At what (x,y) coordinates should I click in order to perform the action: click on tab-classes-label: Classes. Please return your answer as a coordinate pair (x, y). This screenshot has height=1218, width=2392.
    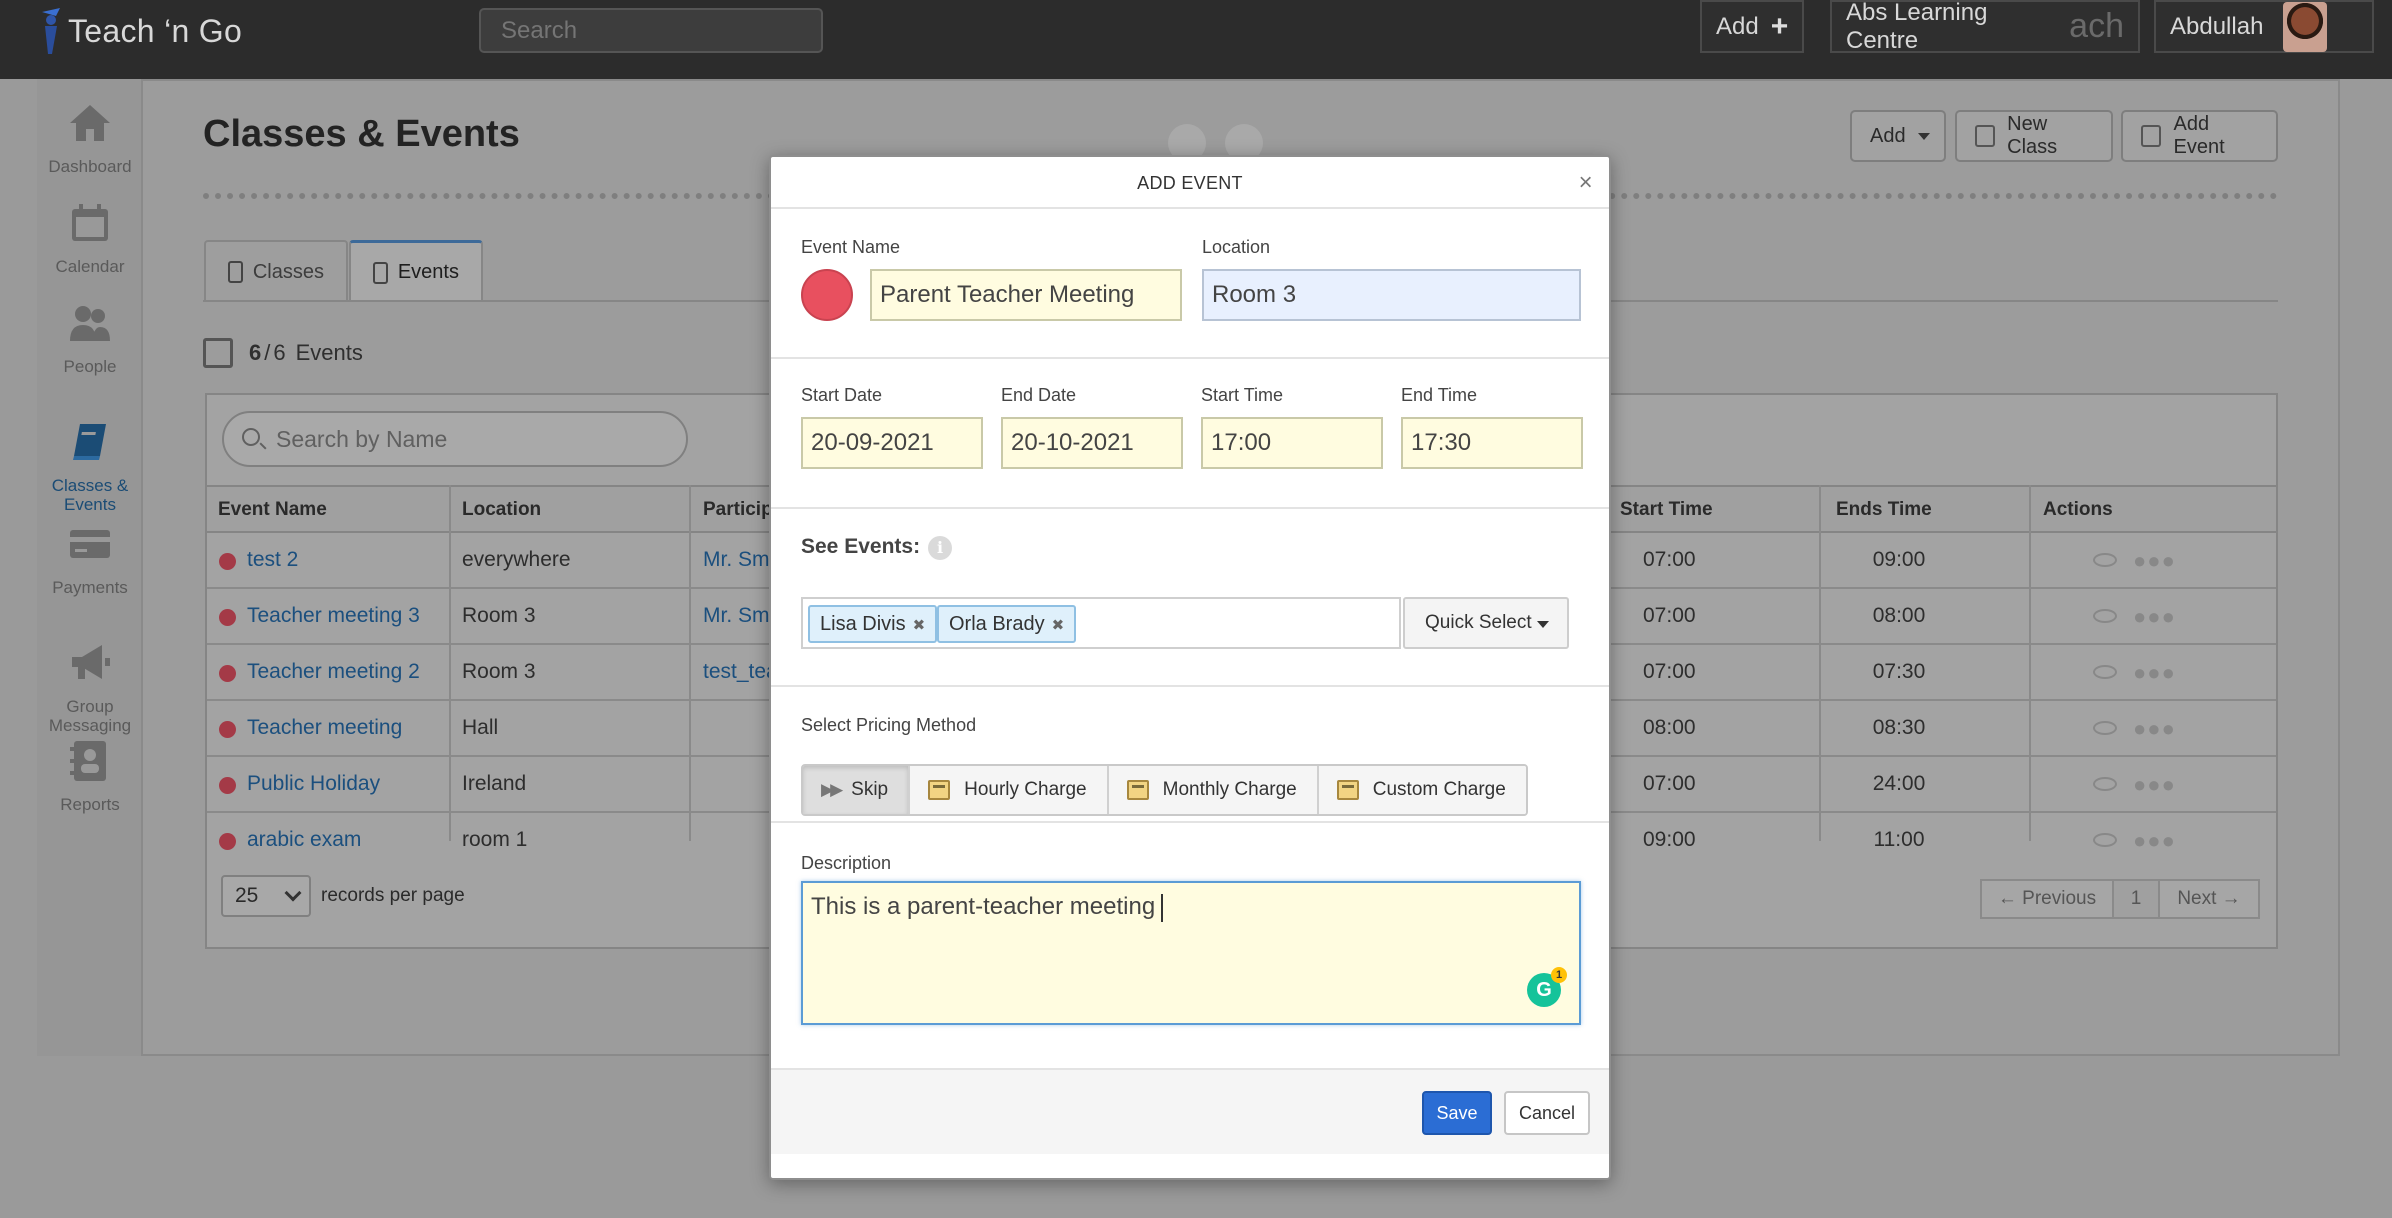
    Looking at the image, I should click on (288, 271).